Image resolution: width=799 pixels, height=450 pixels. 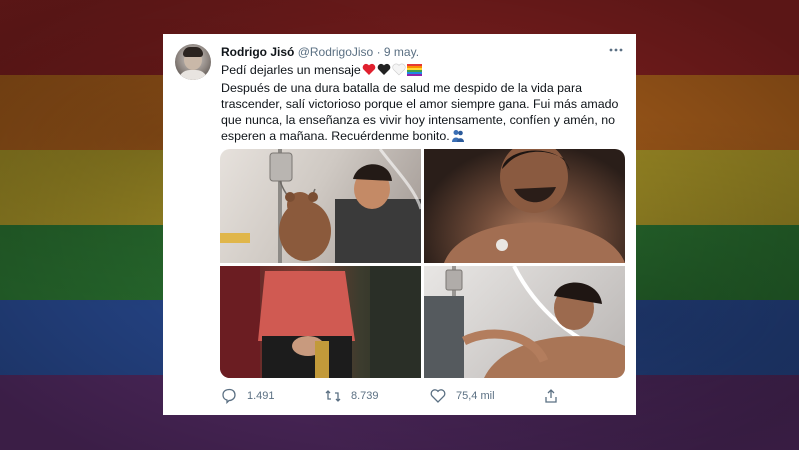 I want to click on like-count: 75,4 mil, so click(x=475, y=396).